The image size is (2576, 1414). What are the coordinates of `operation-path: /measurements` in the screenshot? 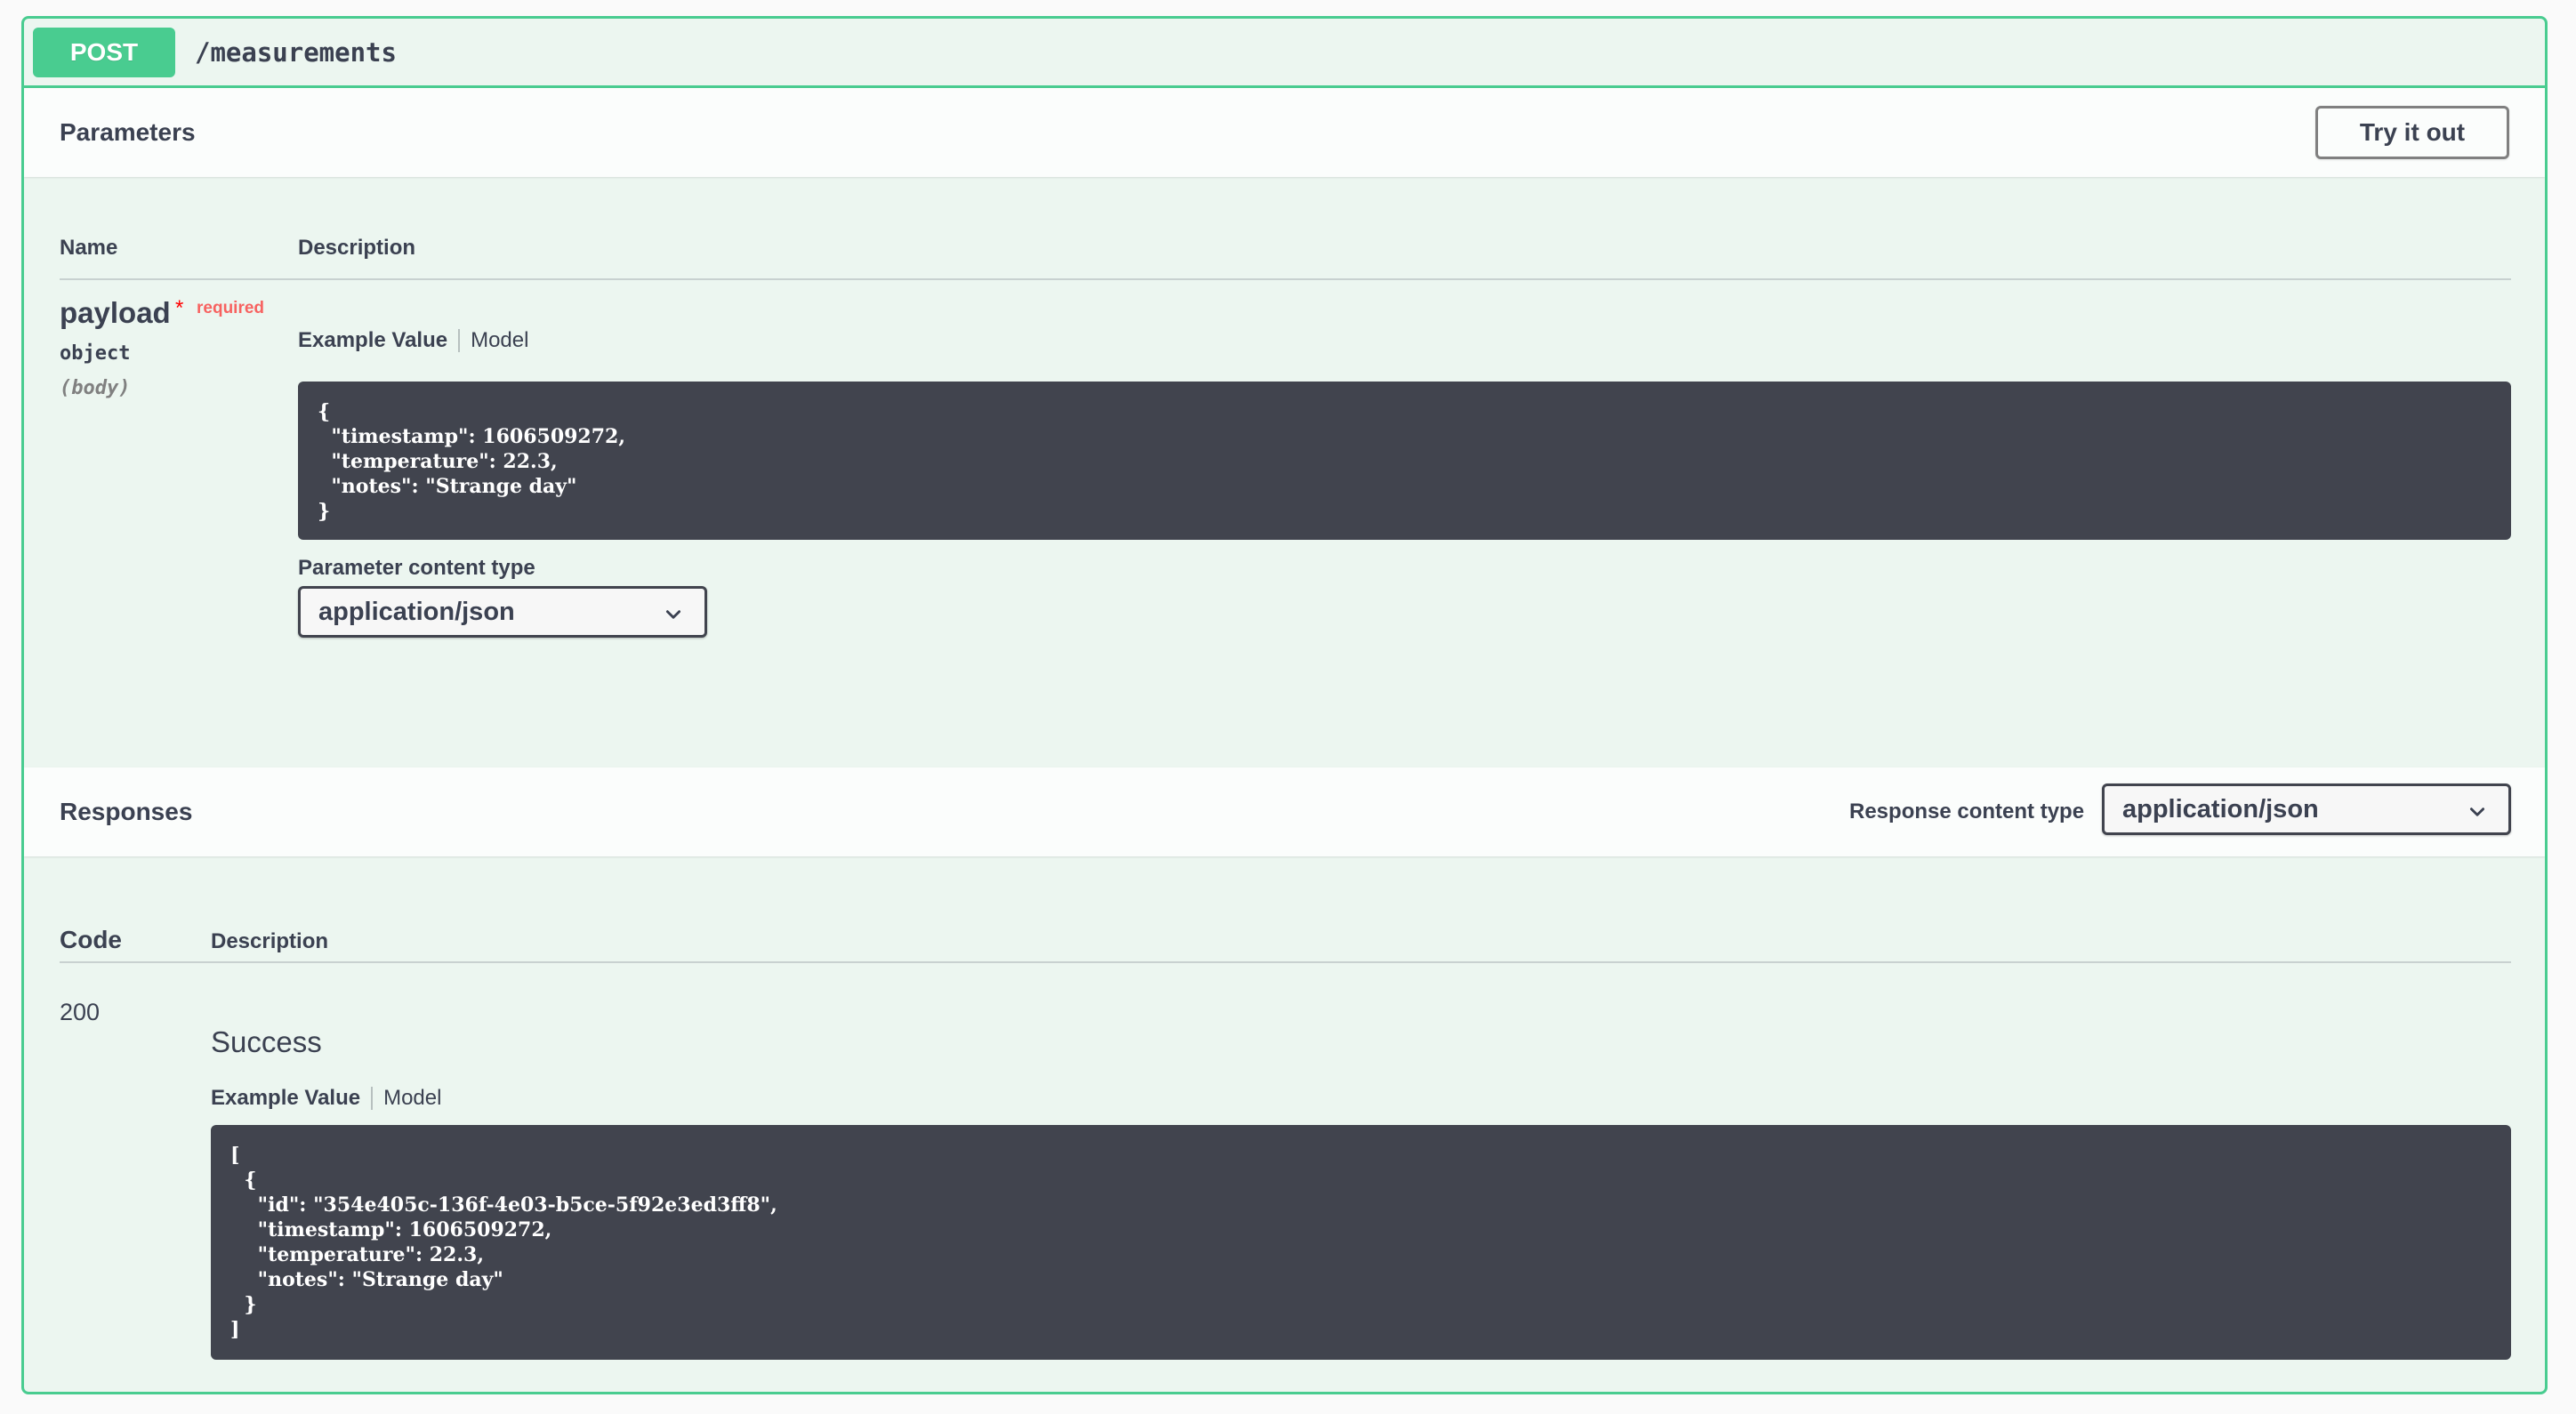 It's located at (296, 52).